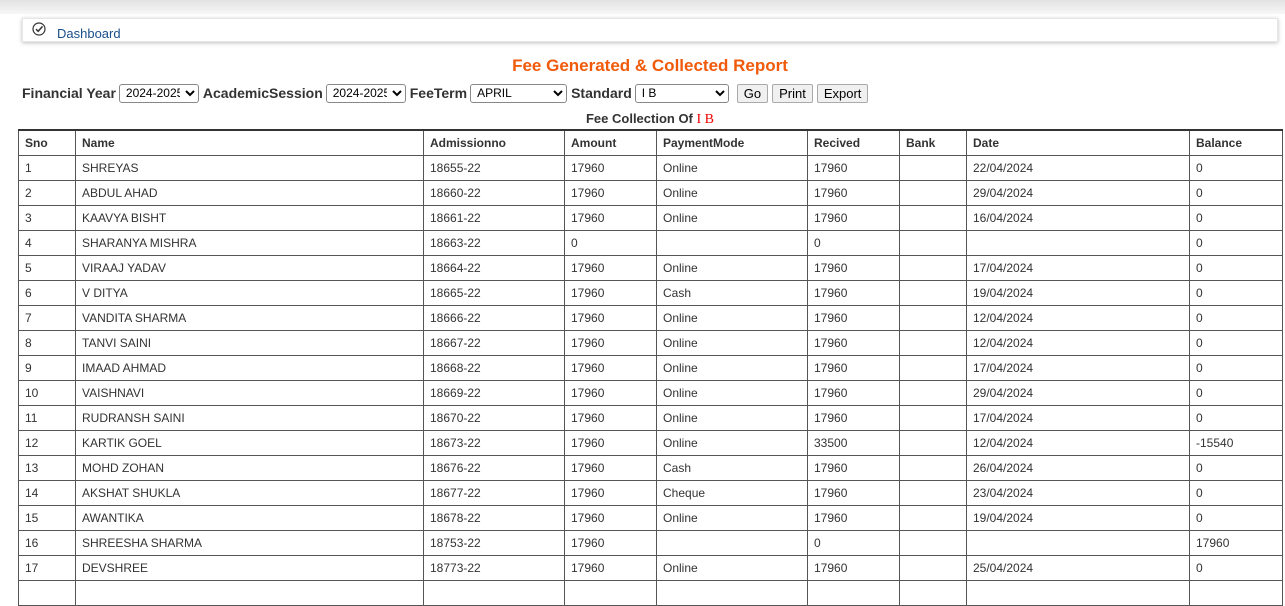  I want to click on table-row: 16 SHREESHA SHARMA 18753-22 17960 0 17960, so click(650, 542).